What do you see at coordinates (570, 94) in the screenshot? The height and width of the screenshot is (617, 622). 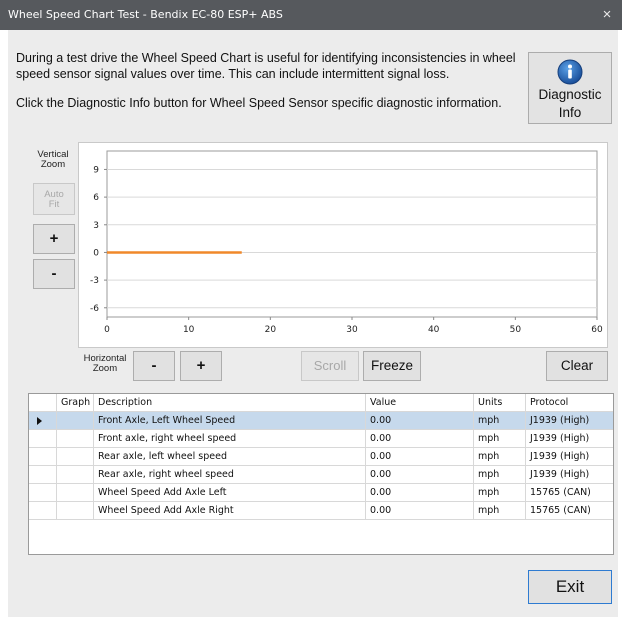 I see `diagnostic-info-label-line1: Diagnostic` at bounding box center [570, 94].